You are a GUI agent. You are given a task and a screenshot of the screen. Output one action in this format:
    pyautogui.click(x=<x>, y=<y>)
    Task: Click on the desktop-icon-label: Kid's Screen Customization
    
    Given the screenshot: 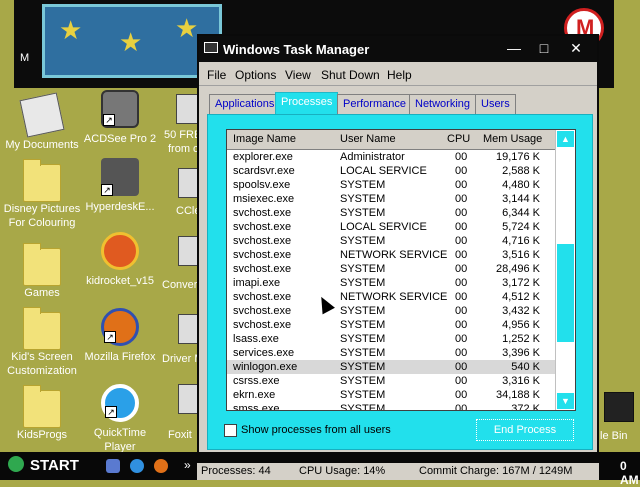 What is the action you would take?
    pyautogui.click(x=42, y=364)
    